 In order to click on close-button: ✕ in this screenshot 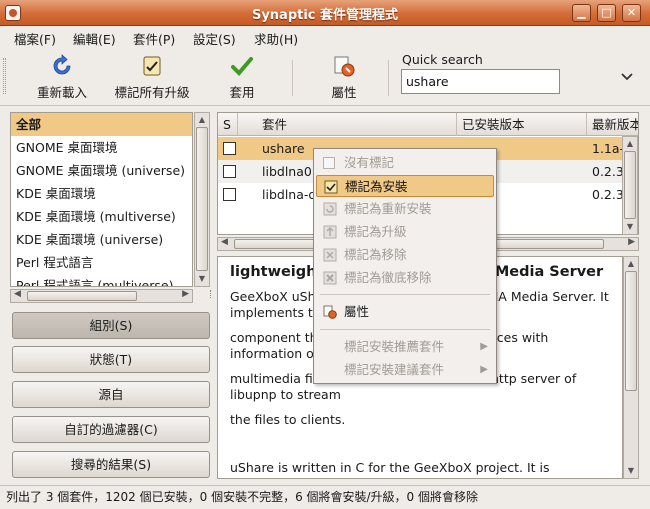, I will do `click(631, 13)`.